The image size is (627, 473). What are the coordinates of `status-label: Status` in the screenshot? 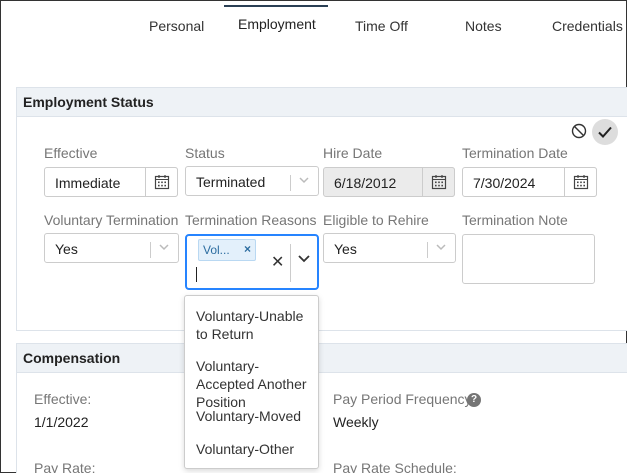 It's located at (205, 153).